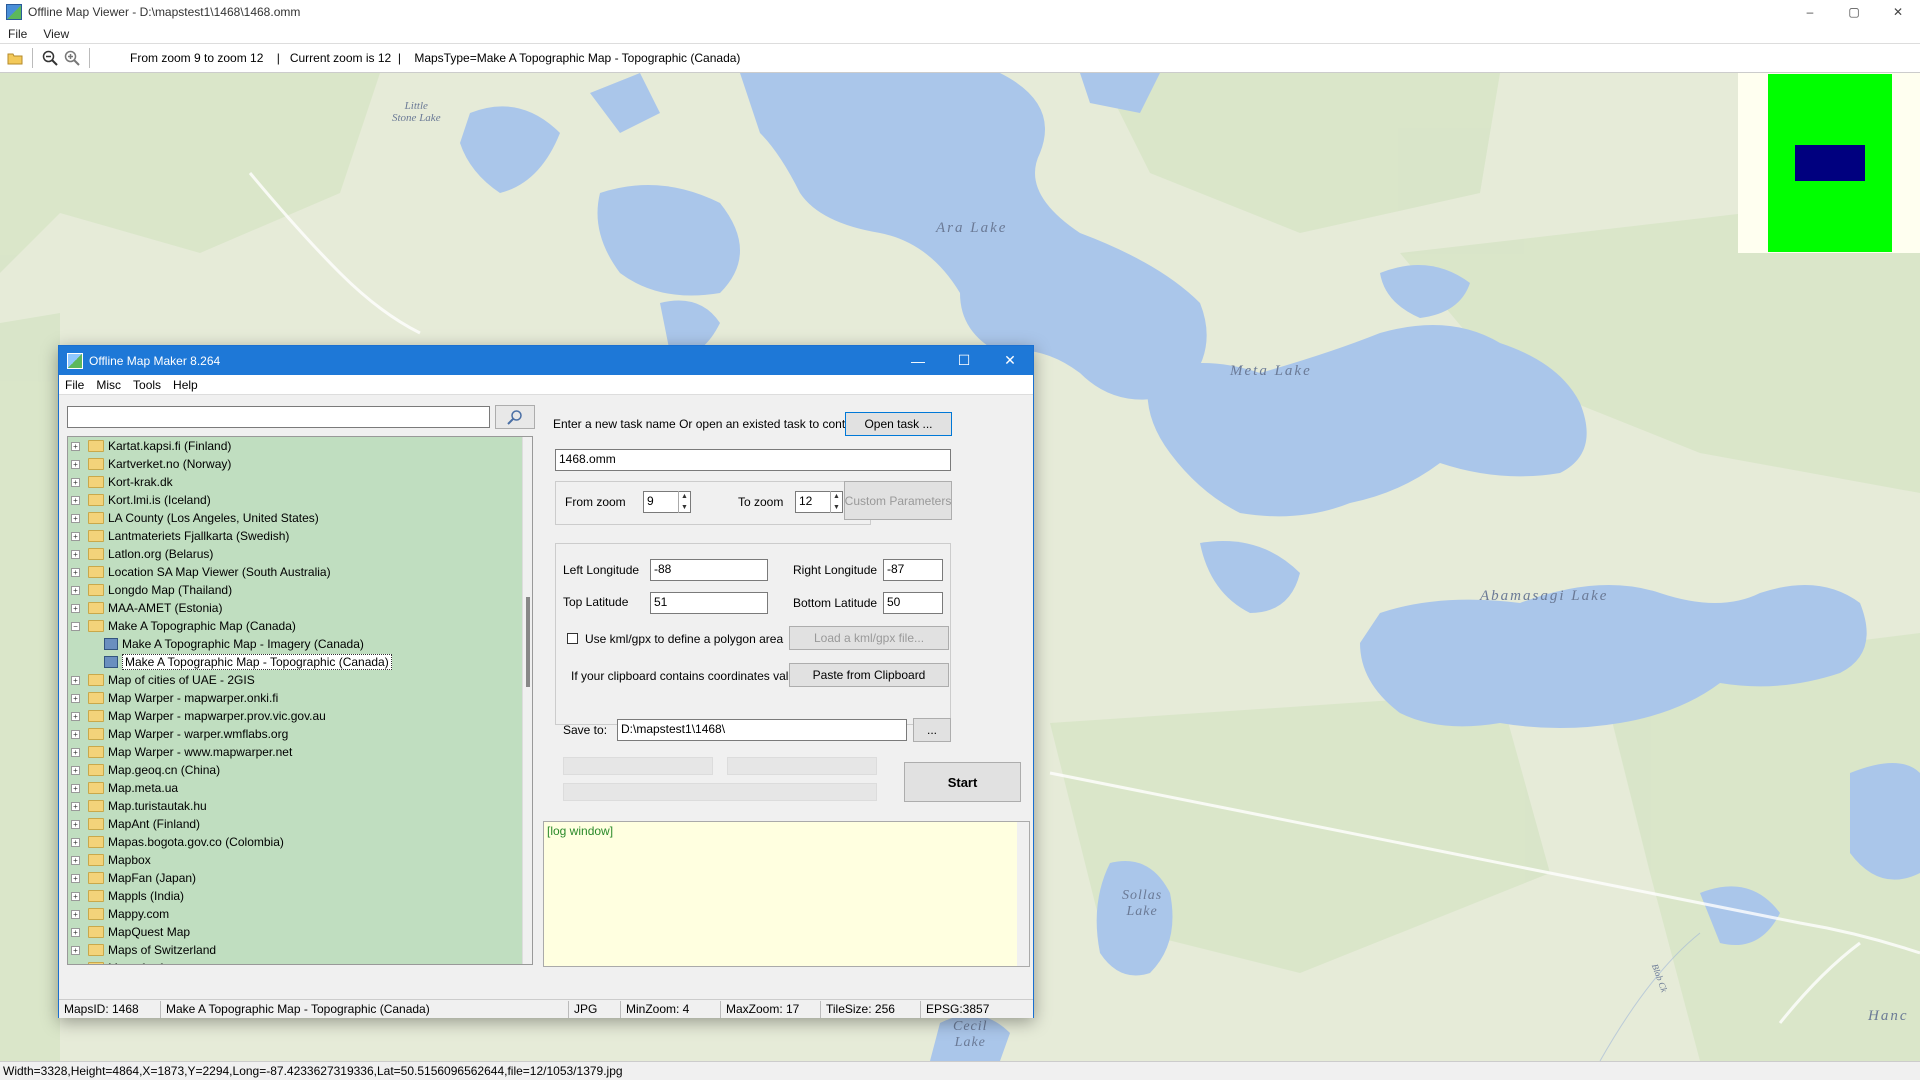  I want to click on tree-item-folder: − Make A Topographic Map (Canada), so click(300, 626).